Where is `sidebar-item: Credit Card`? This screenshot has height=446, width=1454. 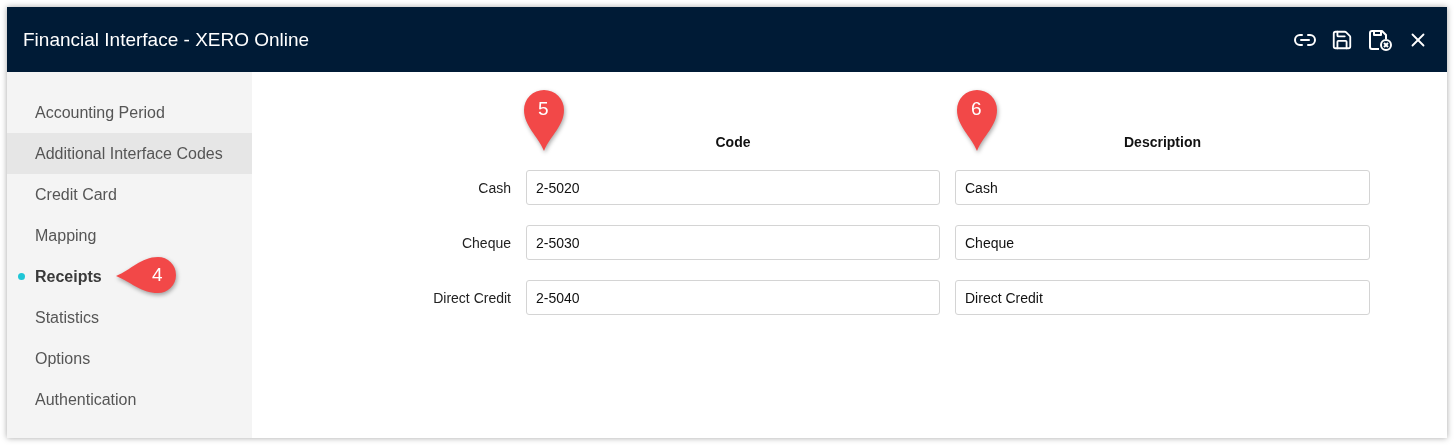
sidebar-item: Credit Card is located at coordinates (76, 194).